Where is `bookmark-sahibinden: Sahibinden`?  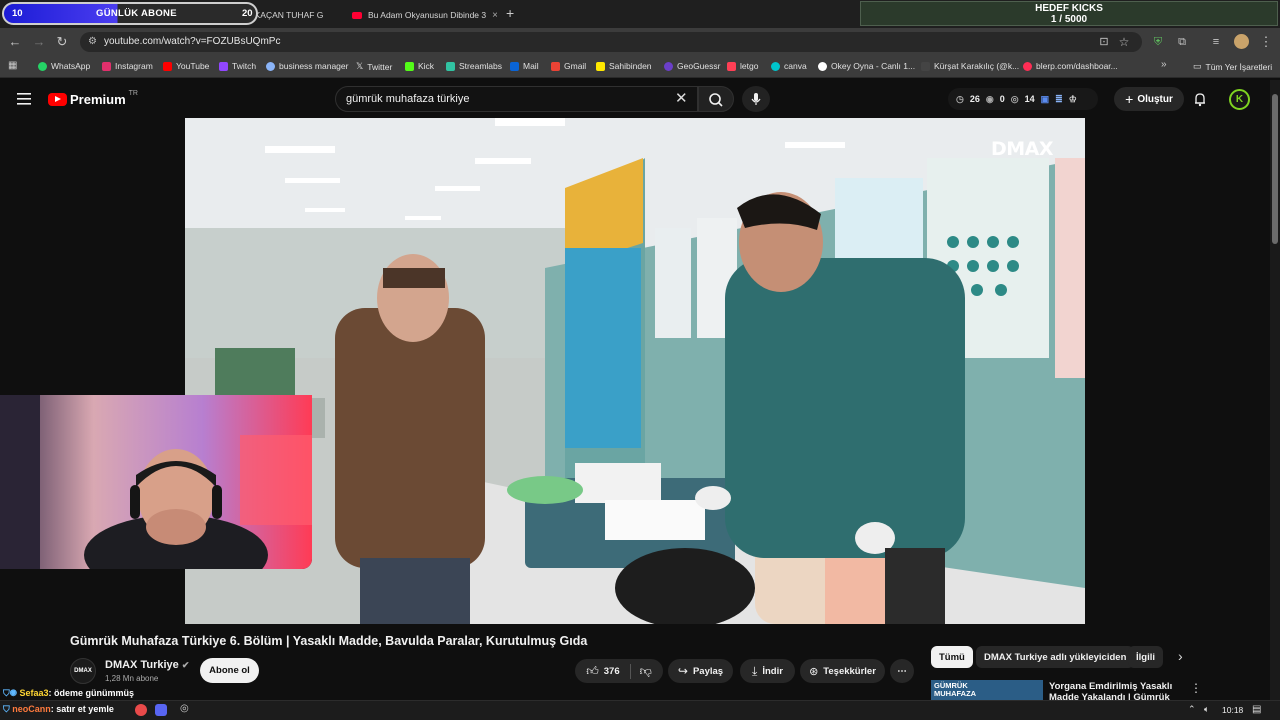 bookmark-sahibinden: Sahibinden is located at coordinates (624, 66).